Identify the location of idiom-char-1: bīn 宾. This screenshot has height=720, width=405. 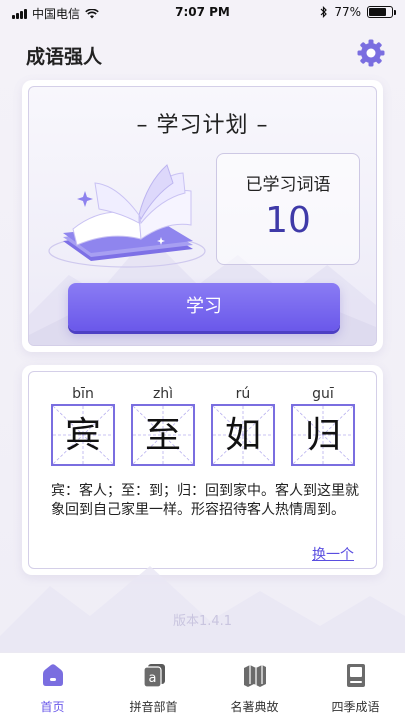
(83, 425).